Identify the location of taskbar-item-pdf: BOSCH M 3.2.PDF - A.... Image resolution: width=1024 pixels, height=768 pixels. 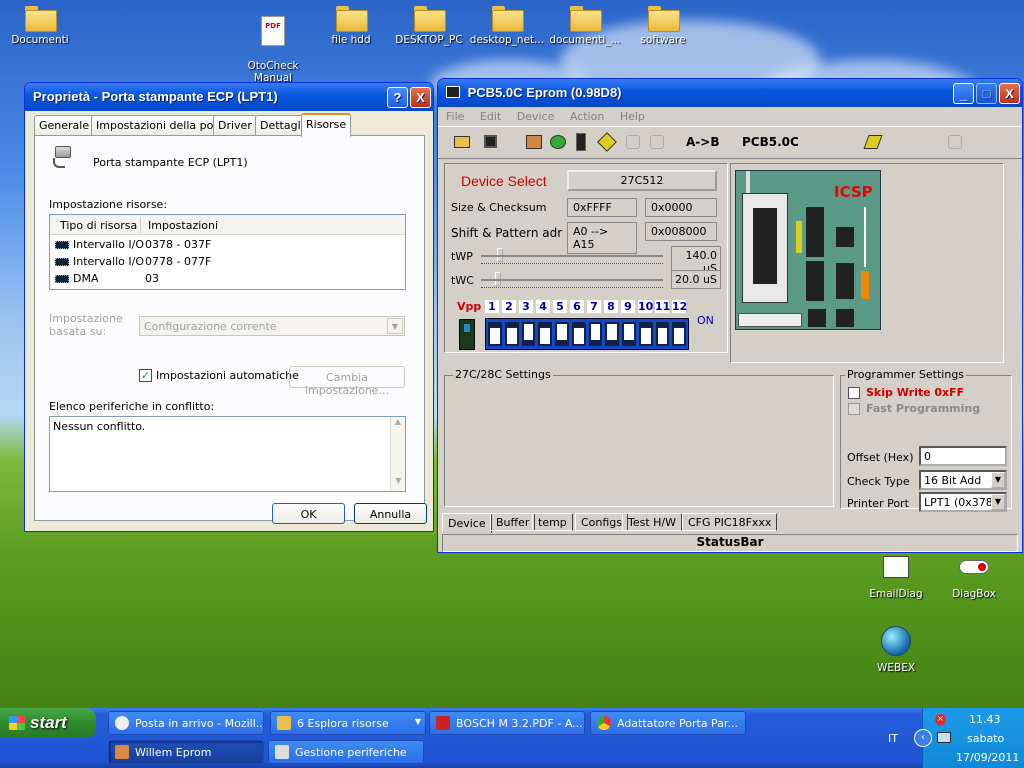
(507, 723).